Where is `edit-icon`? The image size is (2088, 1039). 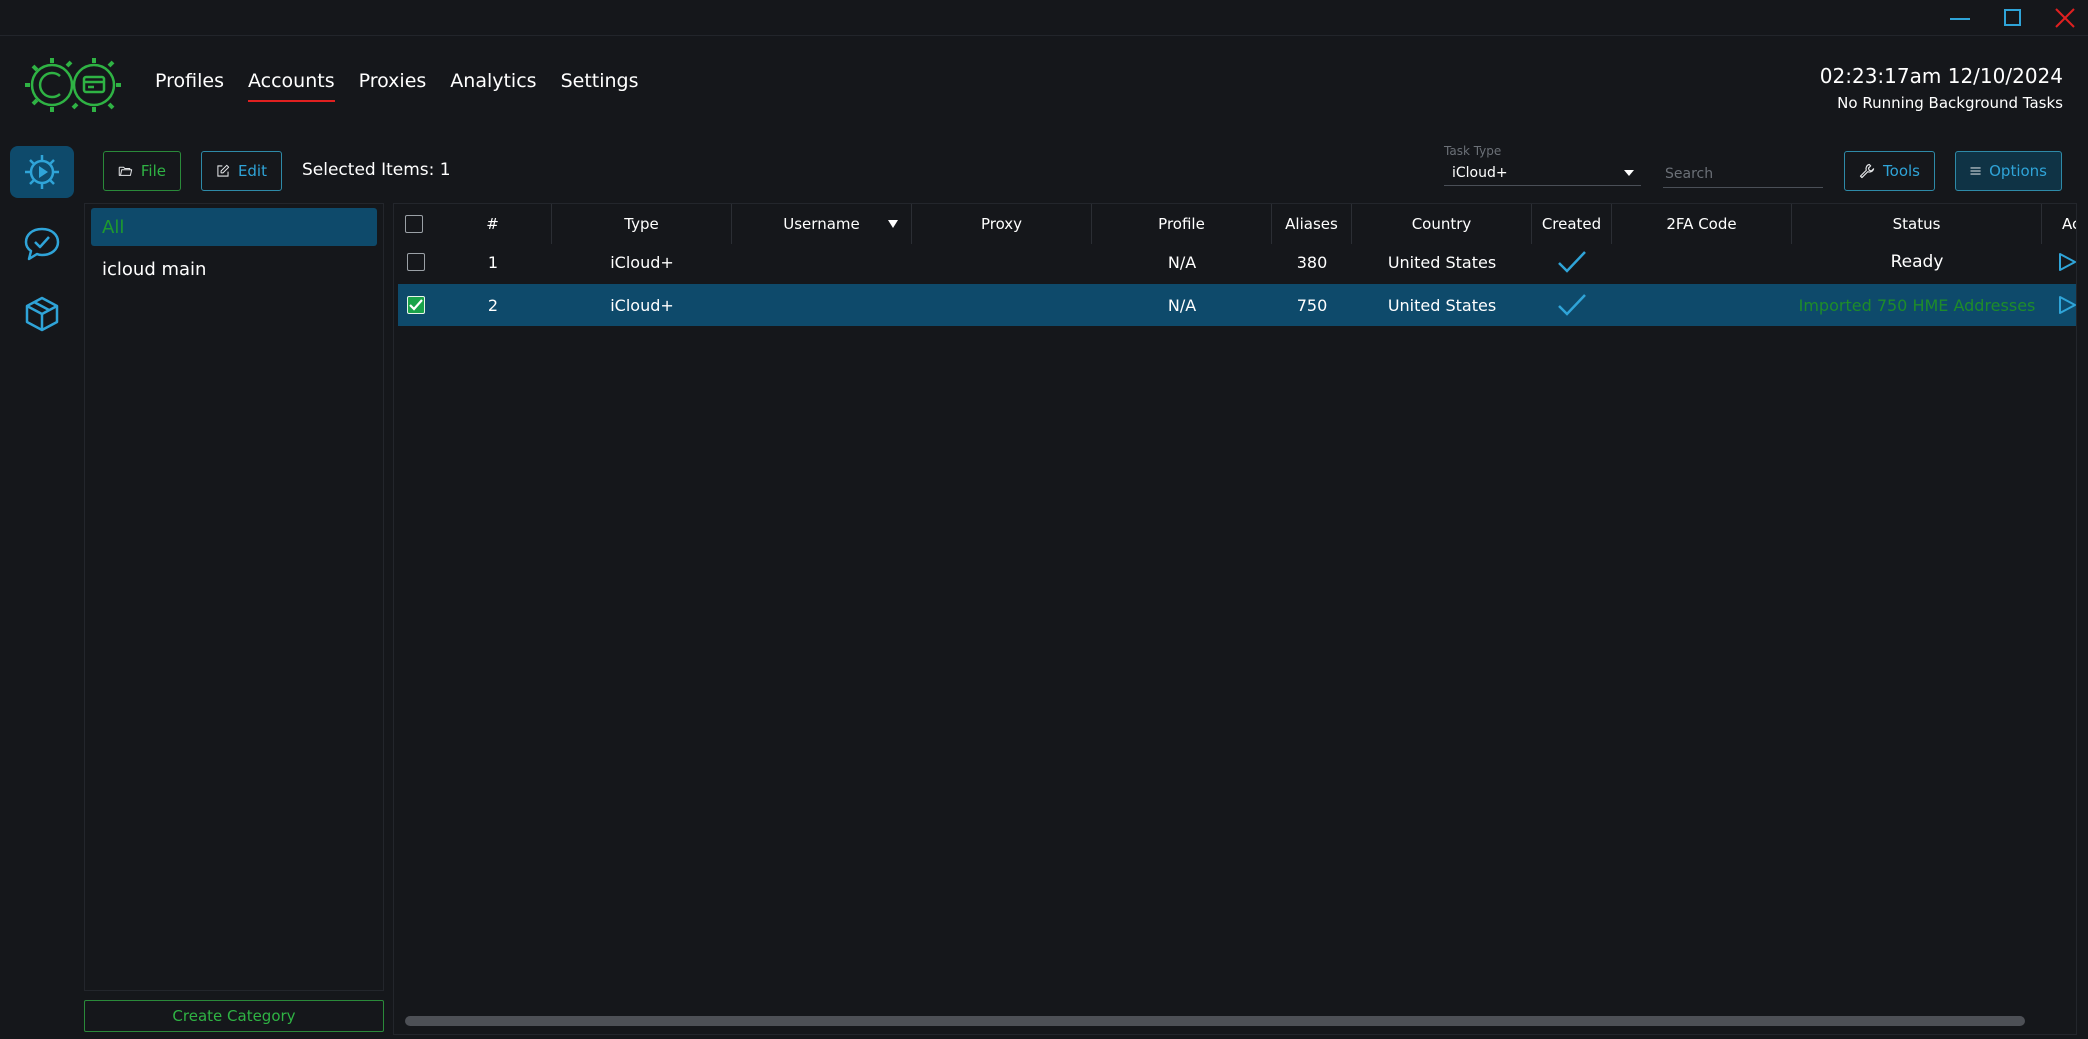
edit-icon is located at coordinates (223, 170).